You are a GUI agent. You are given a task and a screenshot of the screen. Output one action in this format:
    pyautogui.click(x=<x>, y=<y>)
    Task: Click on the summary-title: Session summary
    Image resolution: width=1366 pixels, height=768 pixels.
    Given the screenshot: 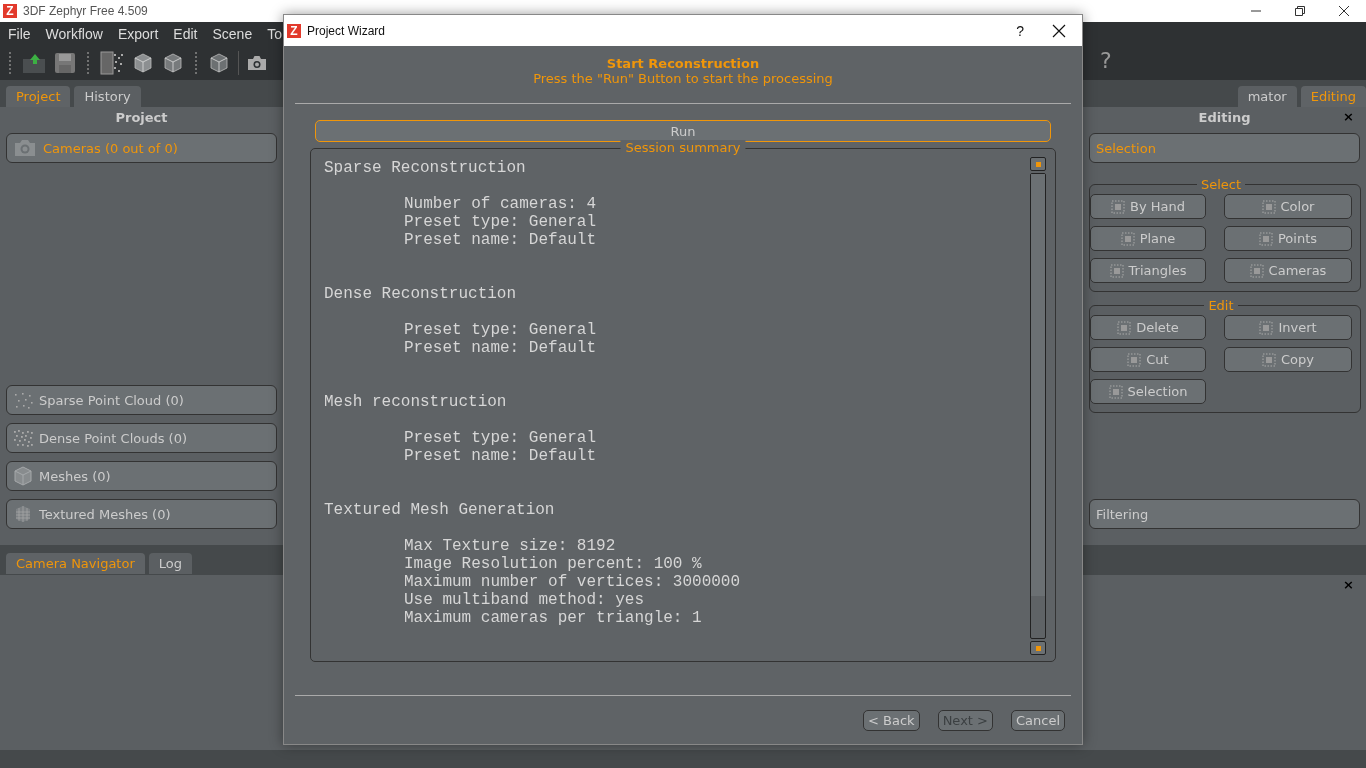 What is the action you would take?
    pyautogui.click(x=683, y=147)
    